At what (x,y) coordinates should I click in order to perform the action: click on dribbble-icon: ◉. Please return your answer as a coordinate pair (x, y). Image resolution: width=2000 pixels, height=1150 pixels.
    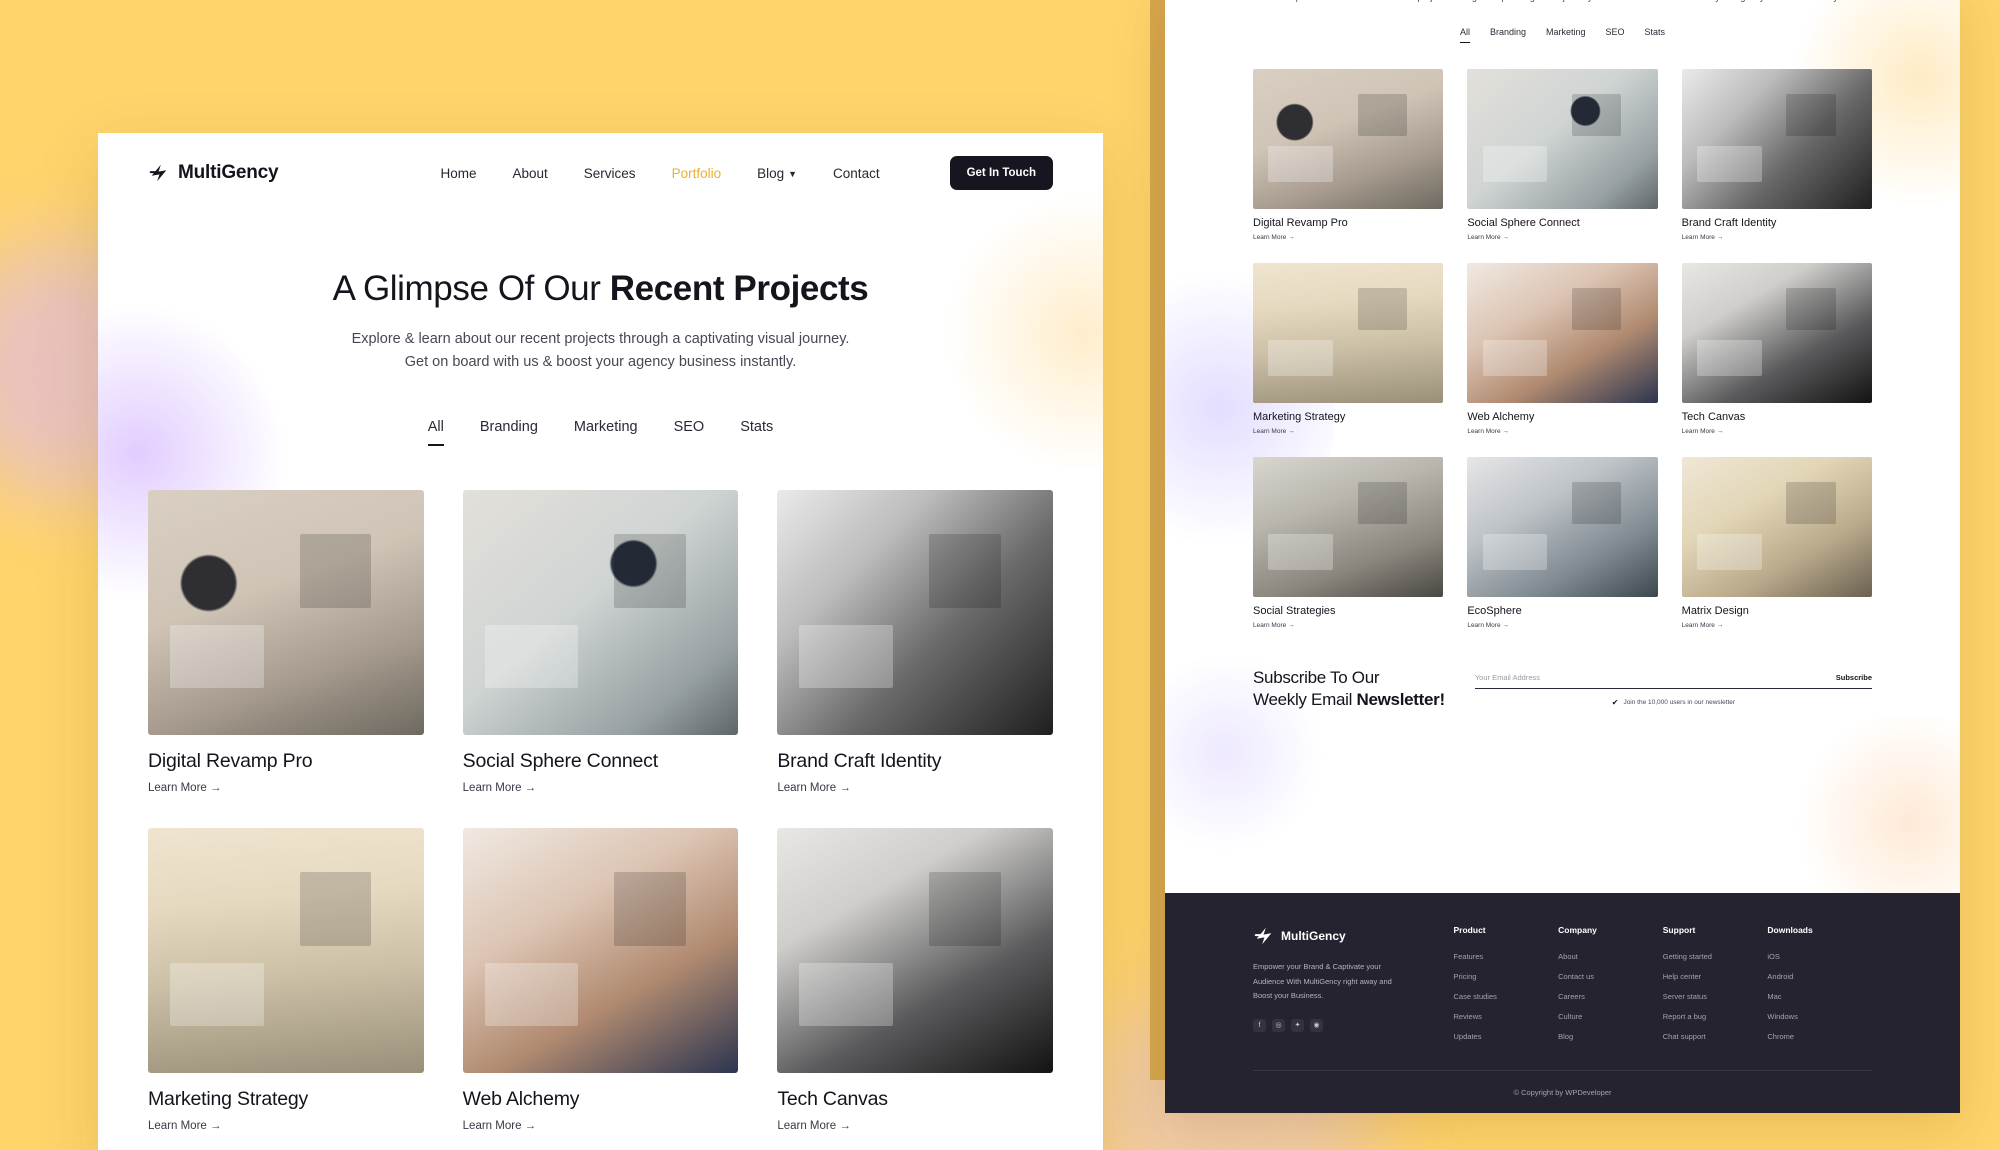
    Looking at the image, I should click on (1316, 1025).